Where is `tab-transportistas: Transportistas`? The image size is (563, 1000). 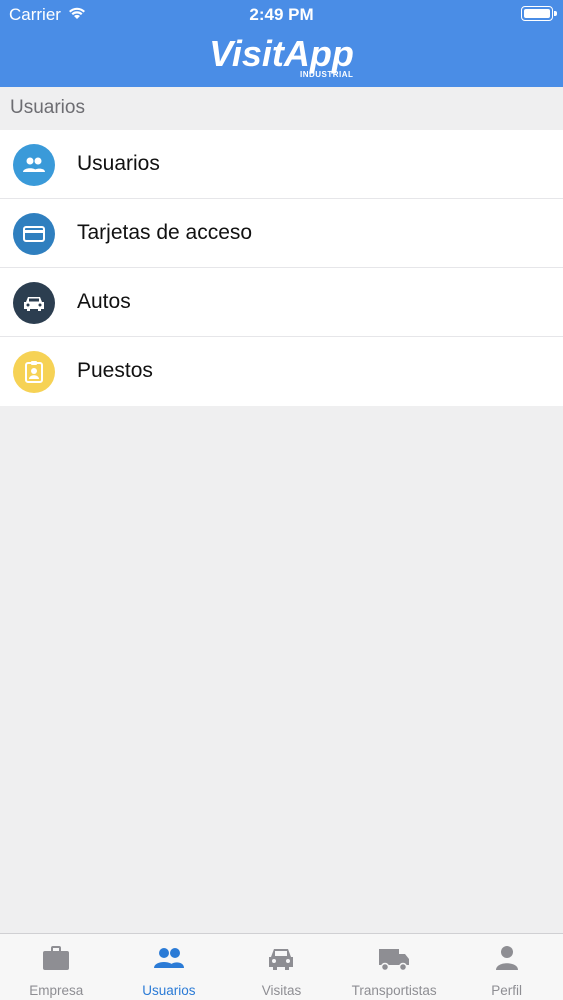 tab-transportistas: Transportistas is located at coordinates (394, 967).